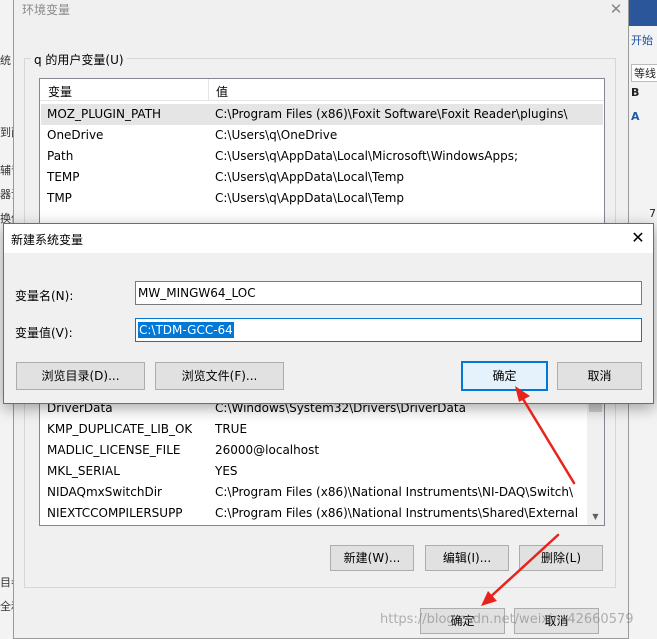  What do you see at coordinates (561, 558) in the screenshot?
I see `delete-variable-button: 删除(L)` at bounding box center [561, 558].